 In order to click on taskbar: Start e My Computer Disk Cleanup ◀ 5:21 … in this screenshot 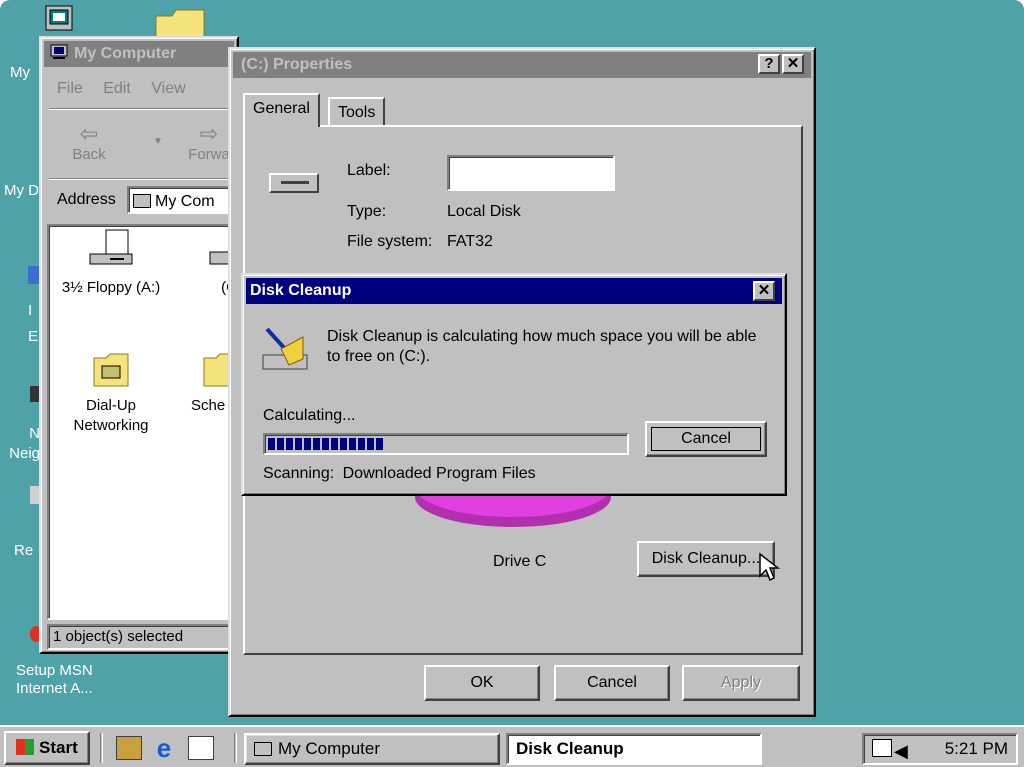, I will do `click(512, 746)`.